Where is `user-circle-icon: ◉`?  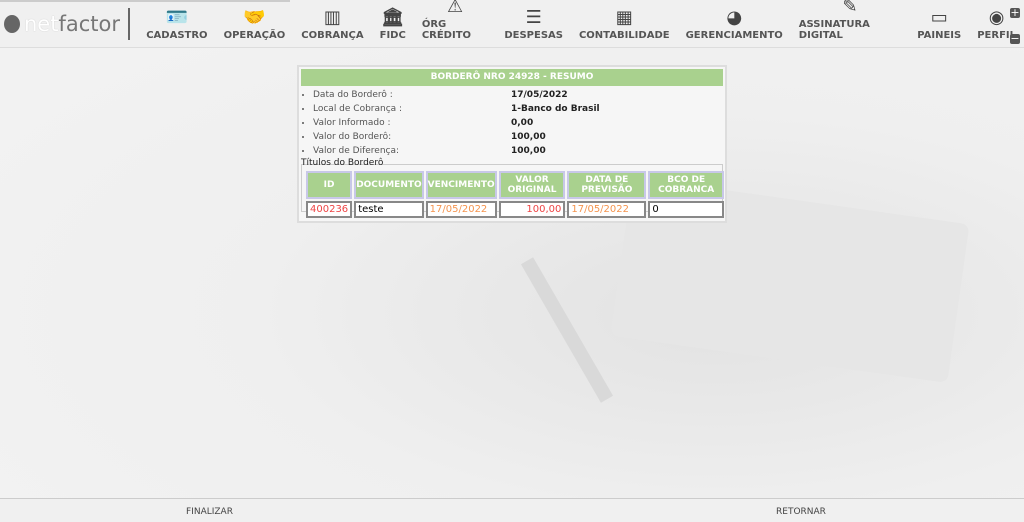
user-circle-icon: ◉ is located at coordinates (996, 17).